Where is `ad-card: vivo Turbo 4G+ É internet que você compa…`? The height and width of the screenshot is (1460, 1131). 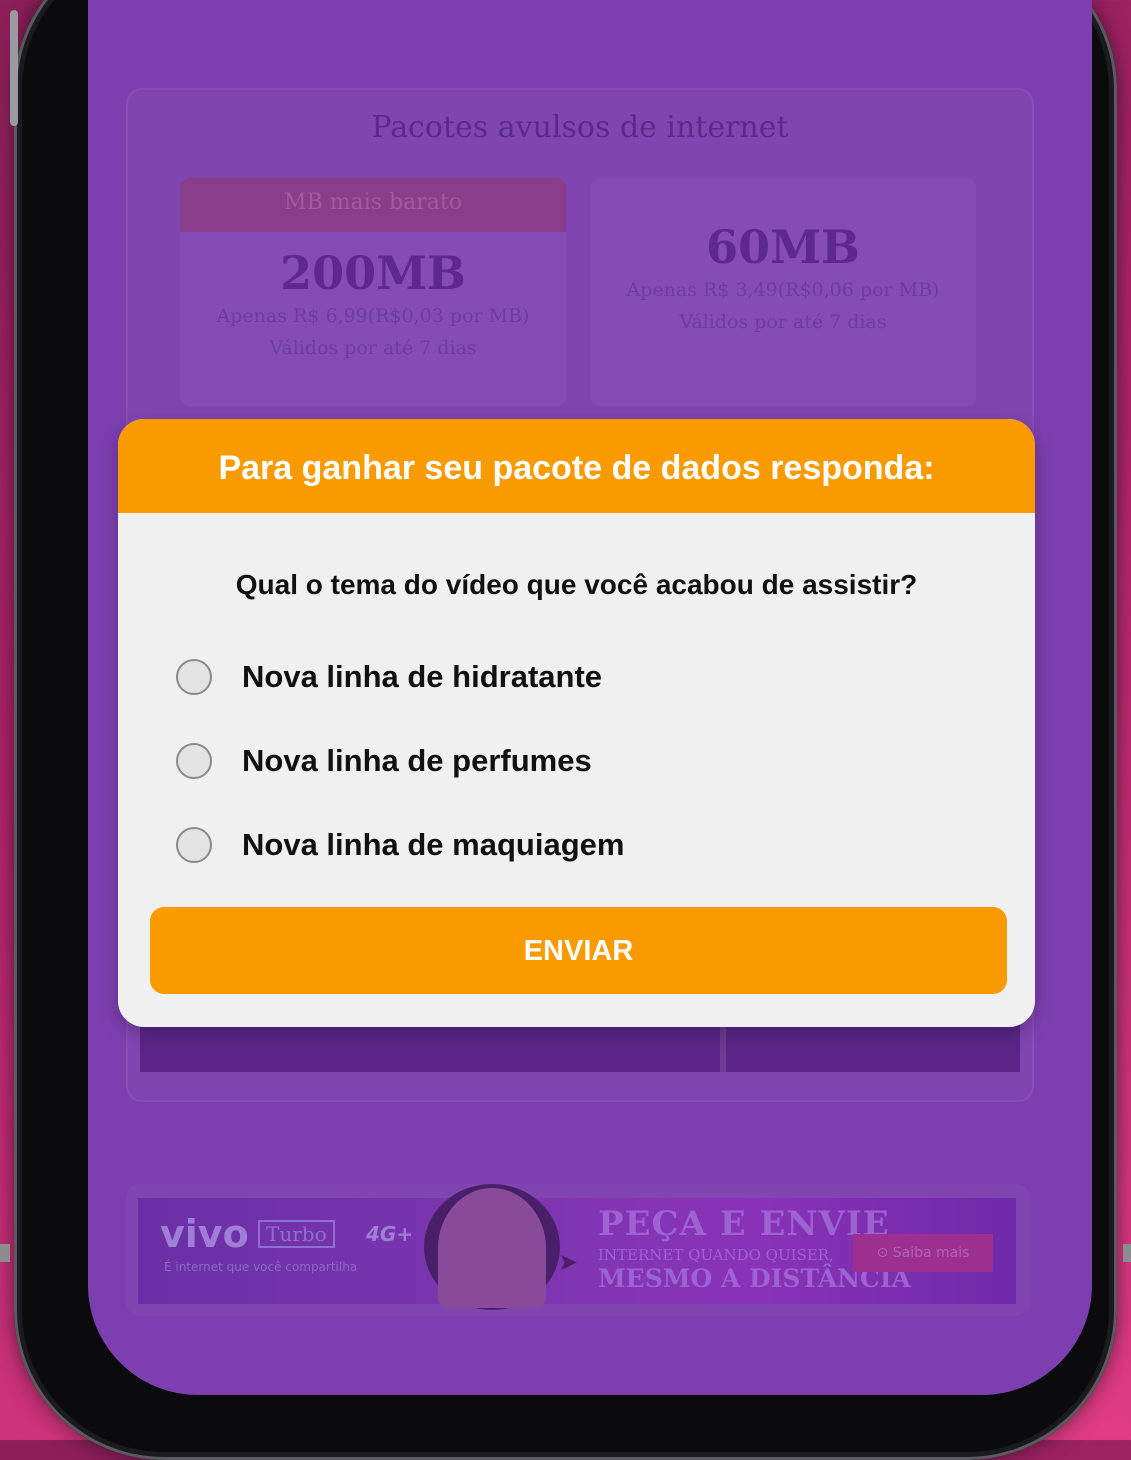 ad-card: vivo Turbo 4G+ É internet que você compa… is located at coordinates (578, 1250).